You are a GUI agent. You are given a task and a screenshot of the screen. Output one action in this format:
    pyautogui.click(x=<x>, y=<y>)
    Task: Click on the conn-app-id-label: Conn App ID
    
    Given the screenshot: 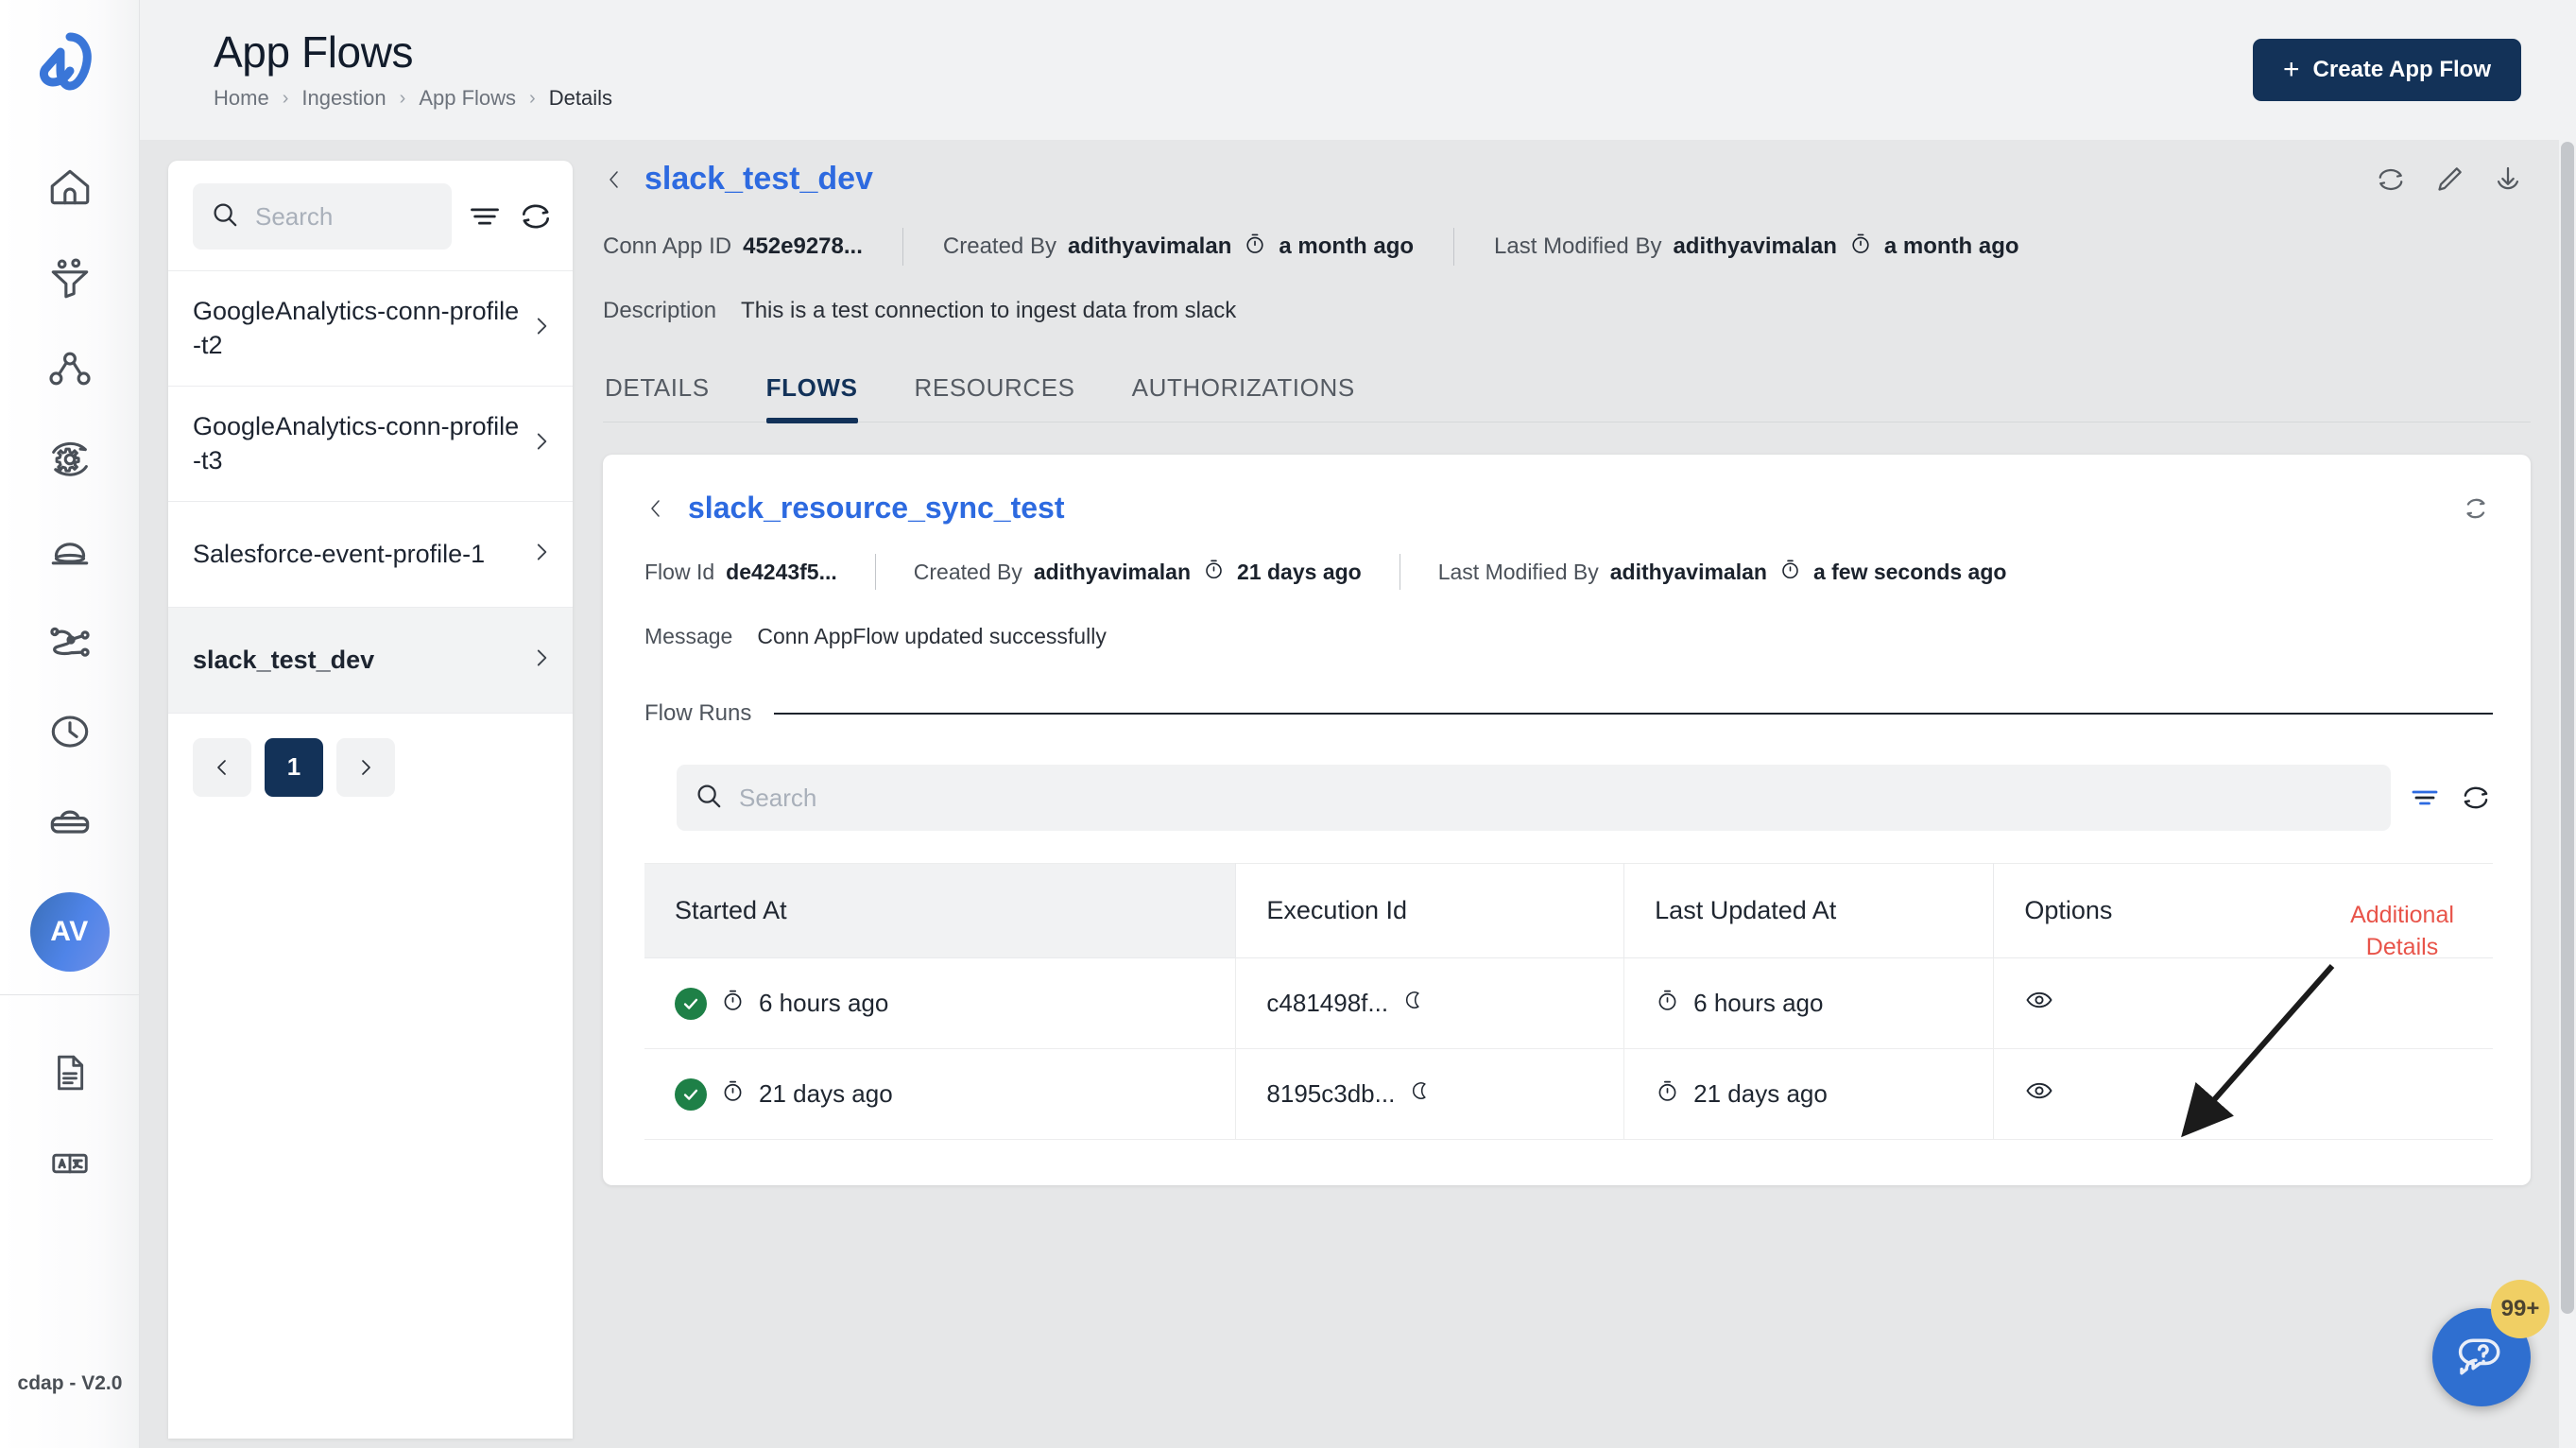 What is the action you would take?
    pyautogui.click(x=667, y=246)
    